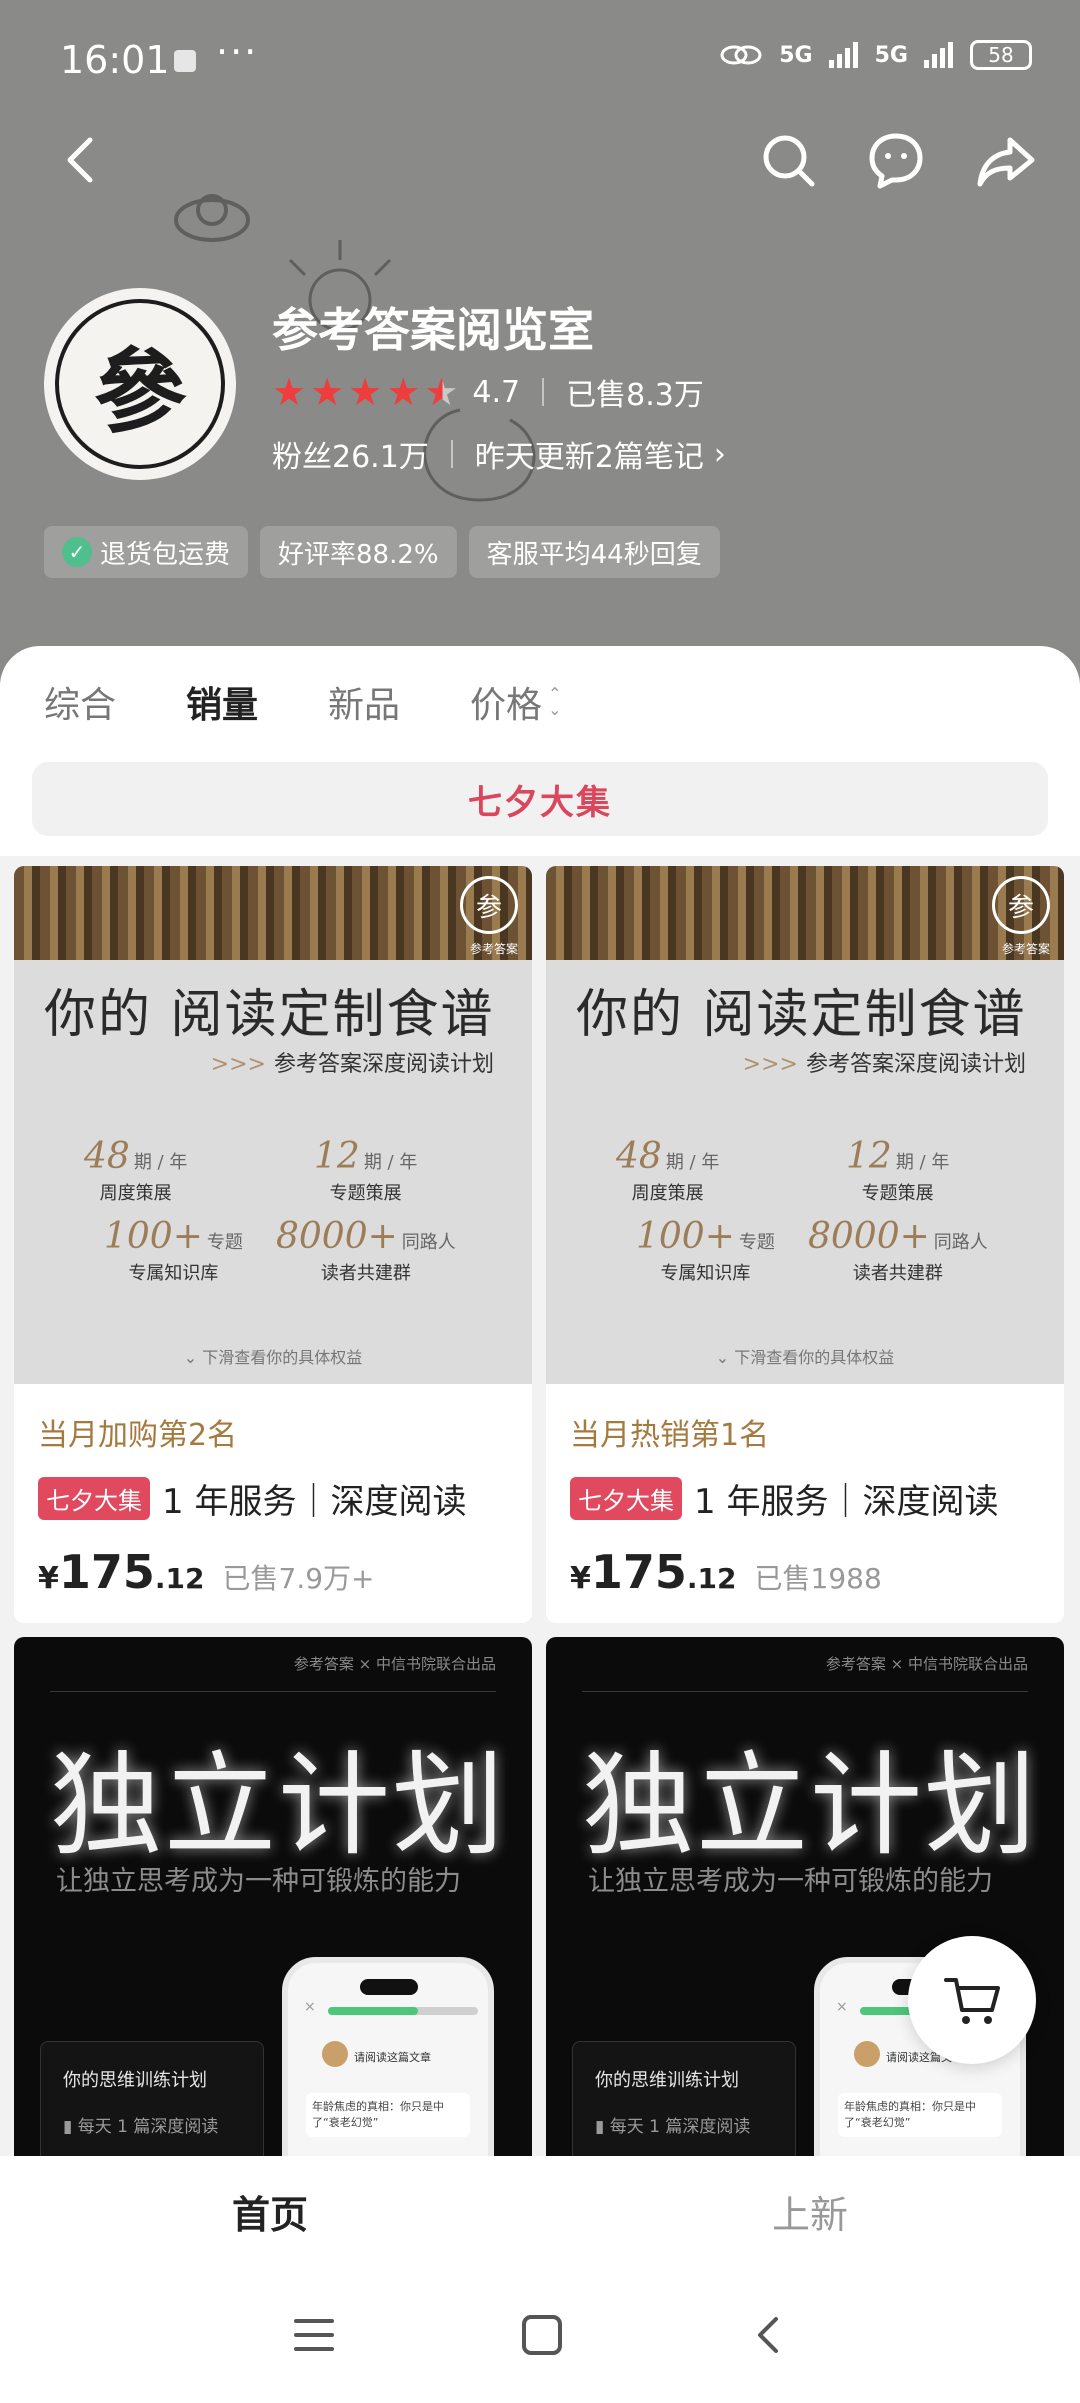 The image size is (1080, 2403). Describe the element at coordinates (884, 1064) in the screenshot. I see `image-subtitle: >>> 参考答案深度阅读计划` at that location.